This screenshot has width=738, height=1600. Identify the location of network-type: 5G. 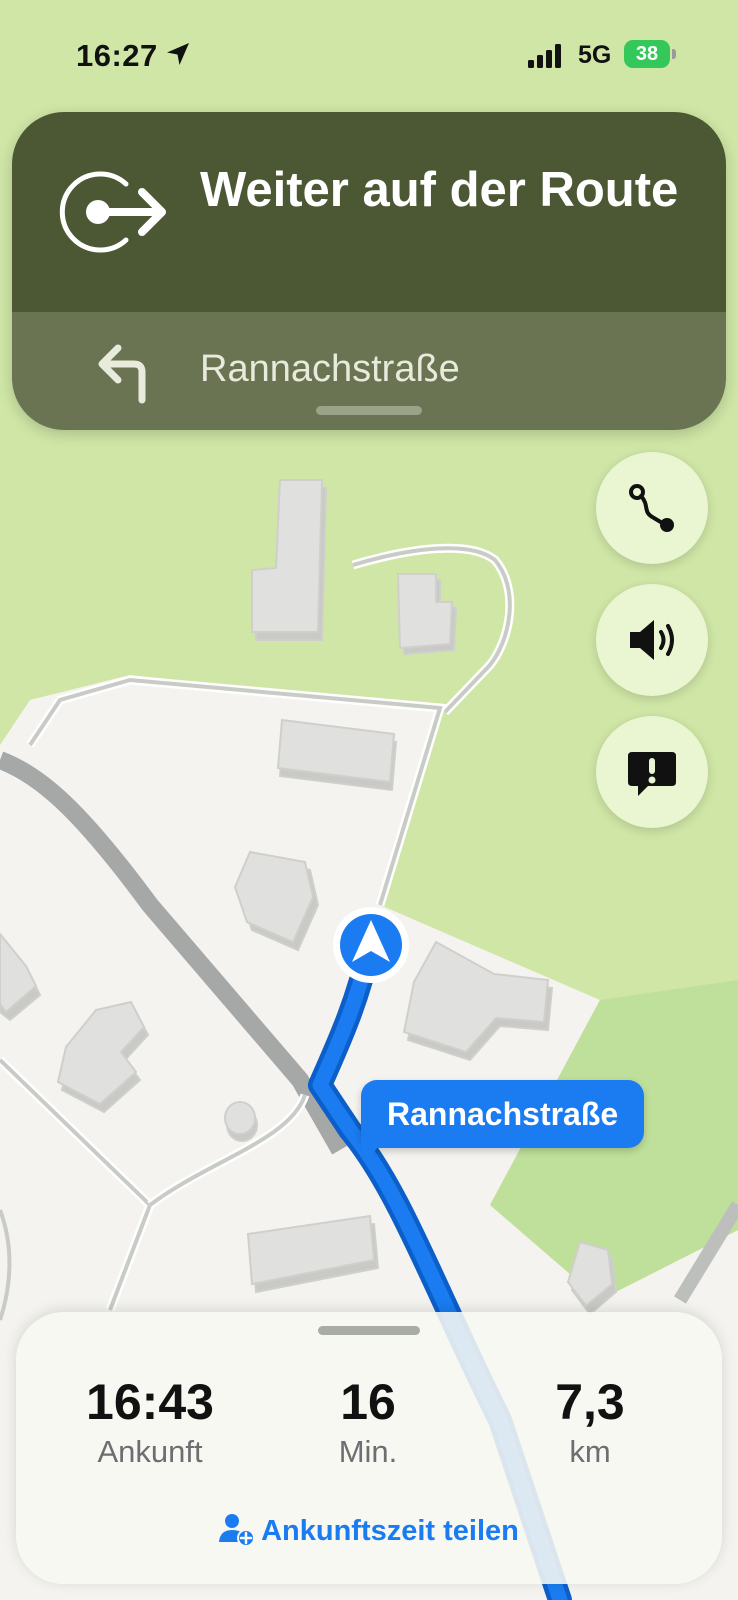
(595, 55).